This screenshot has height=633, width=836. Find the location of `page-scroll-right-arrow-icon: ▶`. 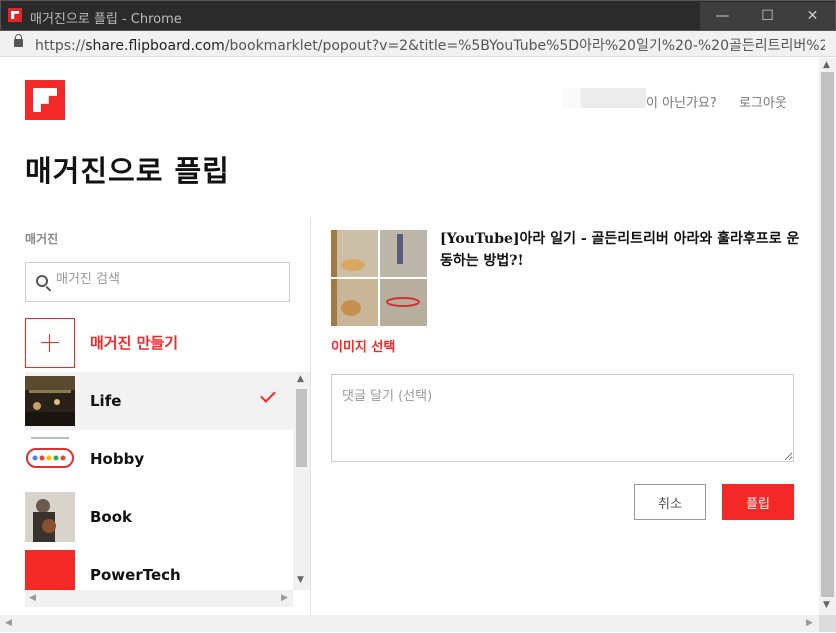

page-scroll-right-arrow-icon: ▶ is located at coordinates (809, 623).